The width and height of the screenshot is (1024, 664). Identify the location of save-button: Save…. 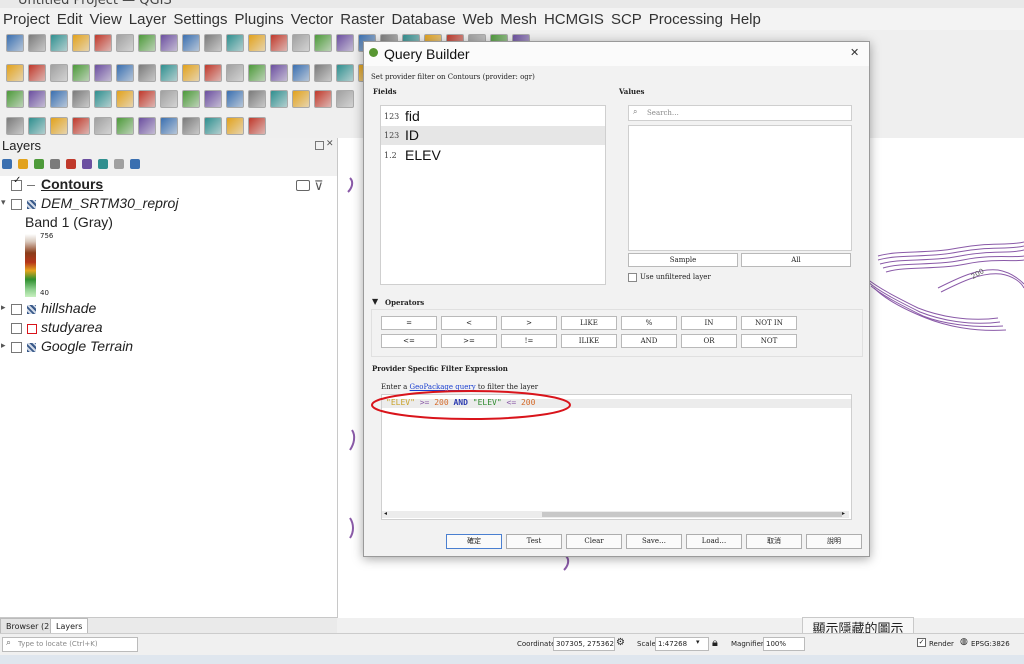
(654, 541).